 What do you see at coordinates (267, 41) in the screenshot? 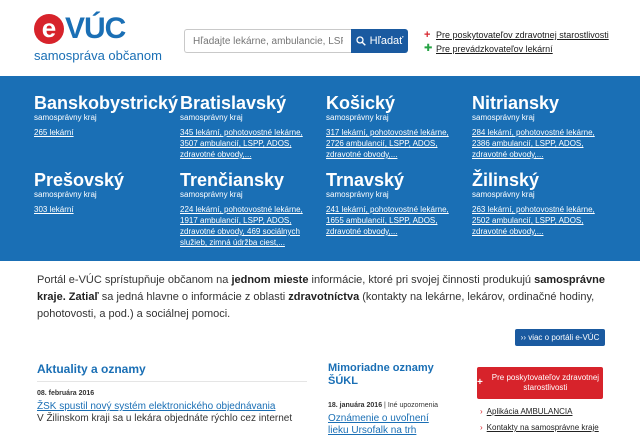
I see `search-input` at bounding box center [267, 41].